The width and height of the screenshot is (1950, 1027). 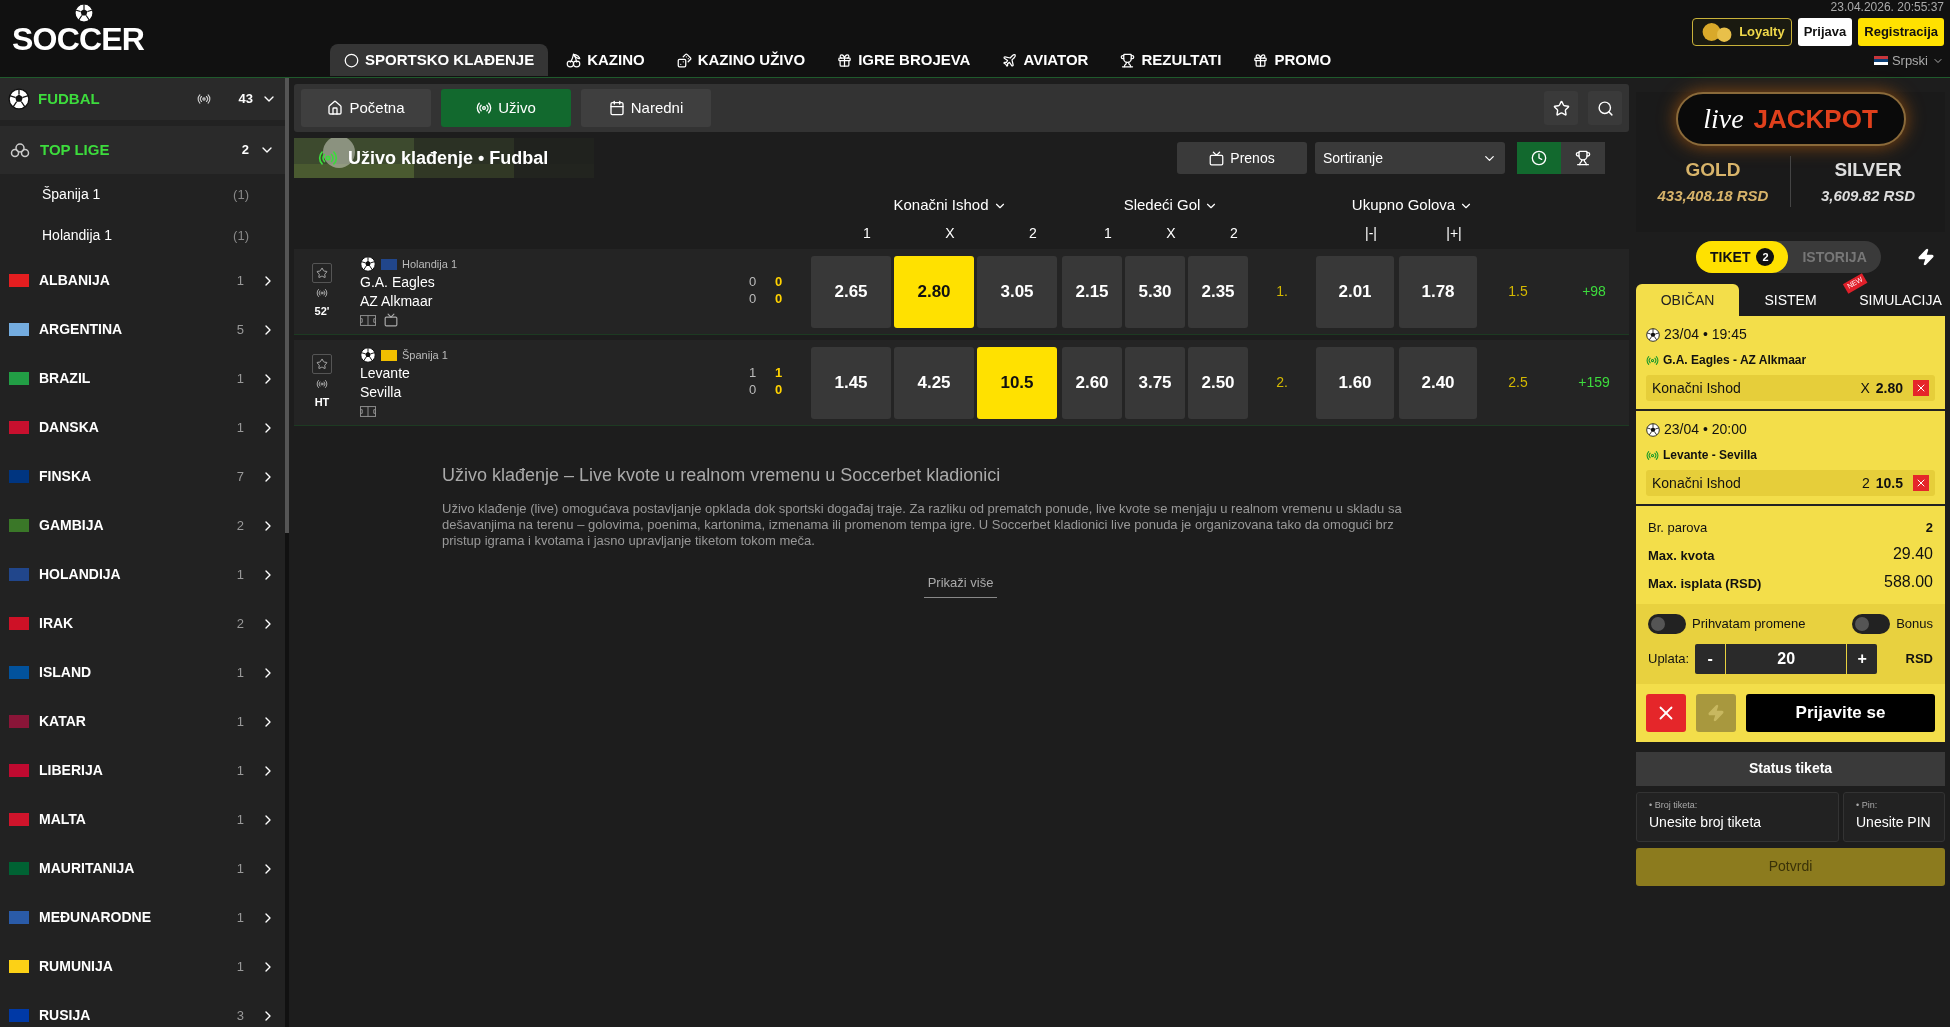 I want to click on odds-button: 2.01, so click(x=1355, y=291).